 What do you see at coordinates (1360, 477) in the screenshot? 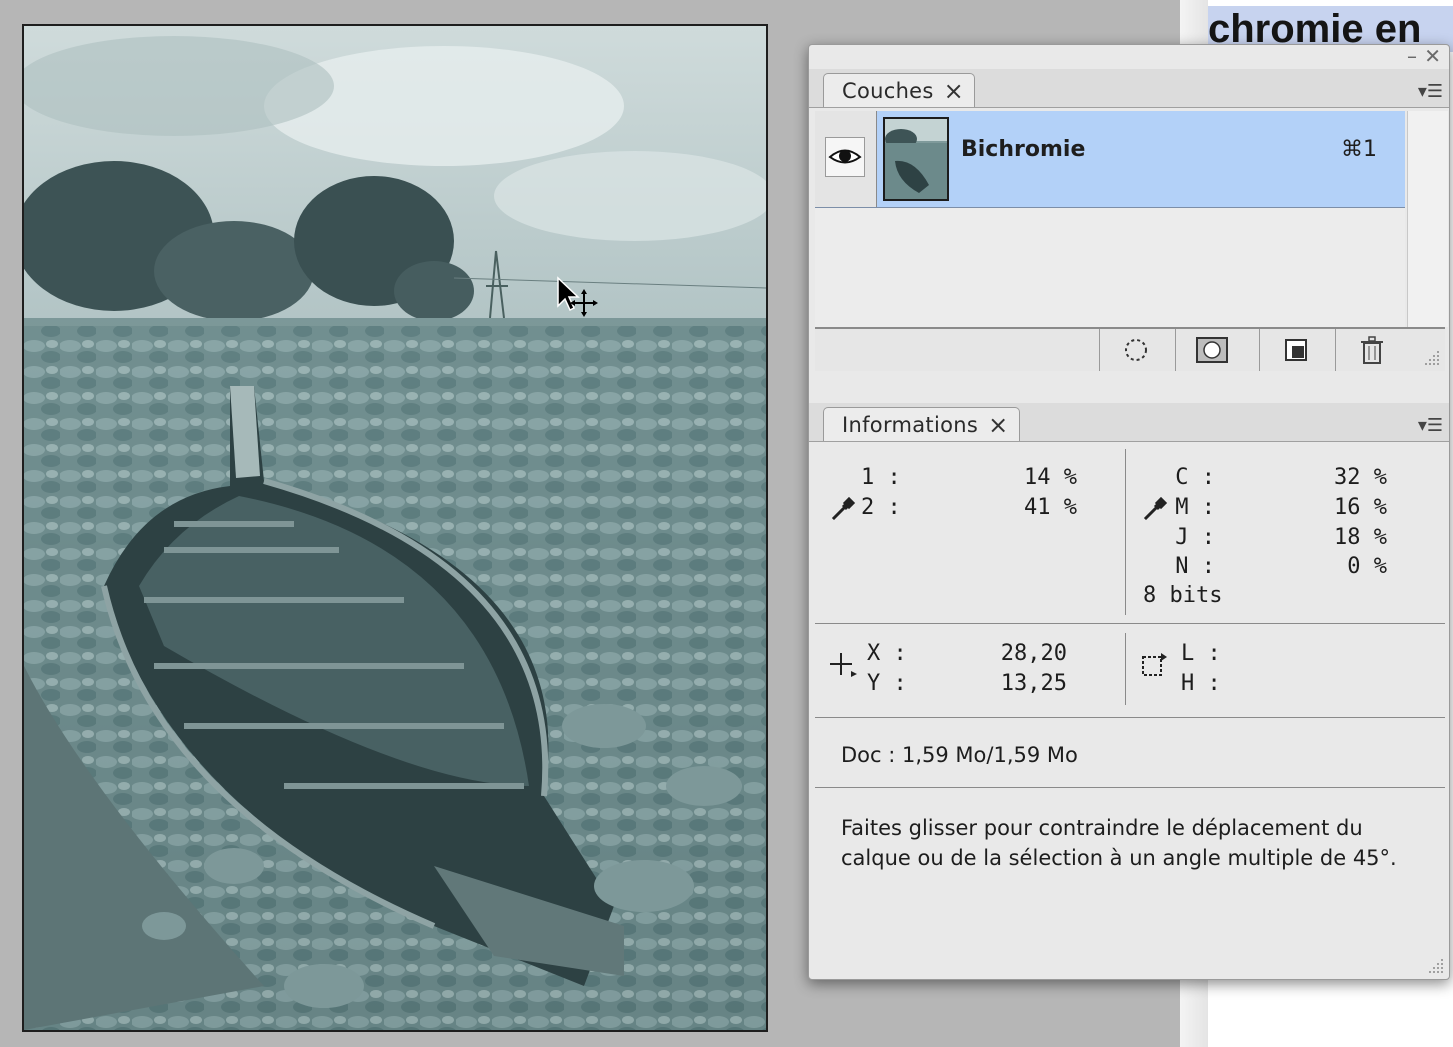
I see `cyan-value: 32 %` at bounding box center [1360, 477].